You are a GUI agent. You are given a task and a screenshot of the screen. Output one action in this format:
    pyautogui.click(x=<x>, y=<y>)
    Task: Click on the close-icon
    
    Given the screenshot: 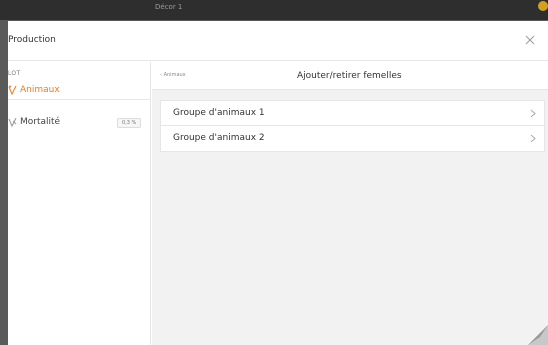 What is the action you would take?
    pyautogui.click(x=530, y=40)
    